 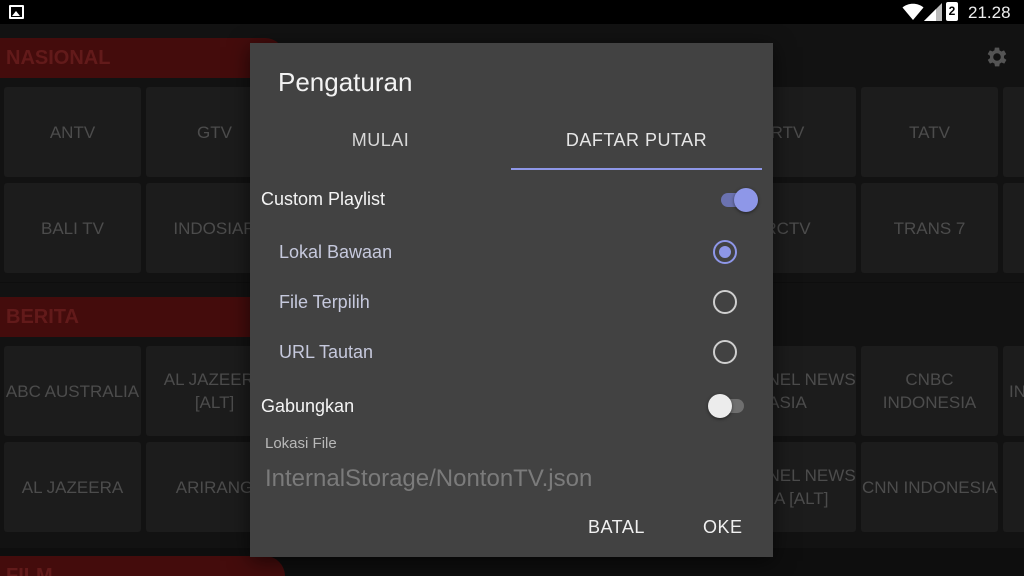 What do you see at coordinates (326, 352) in the screenshot?
I see `option-url-tautan-label: URL Tautan` at bounding box center [326, 352].